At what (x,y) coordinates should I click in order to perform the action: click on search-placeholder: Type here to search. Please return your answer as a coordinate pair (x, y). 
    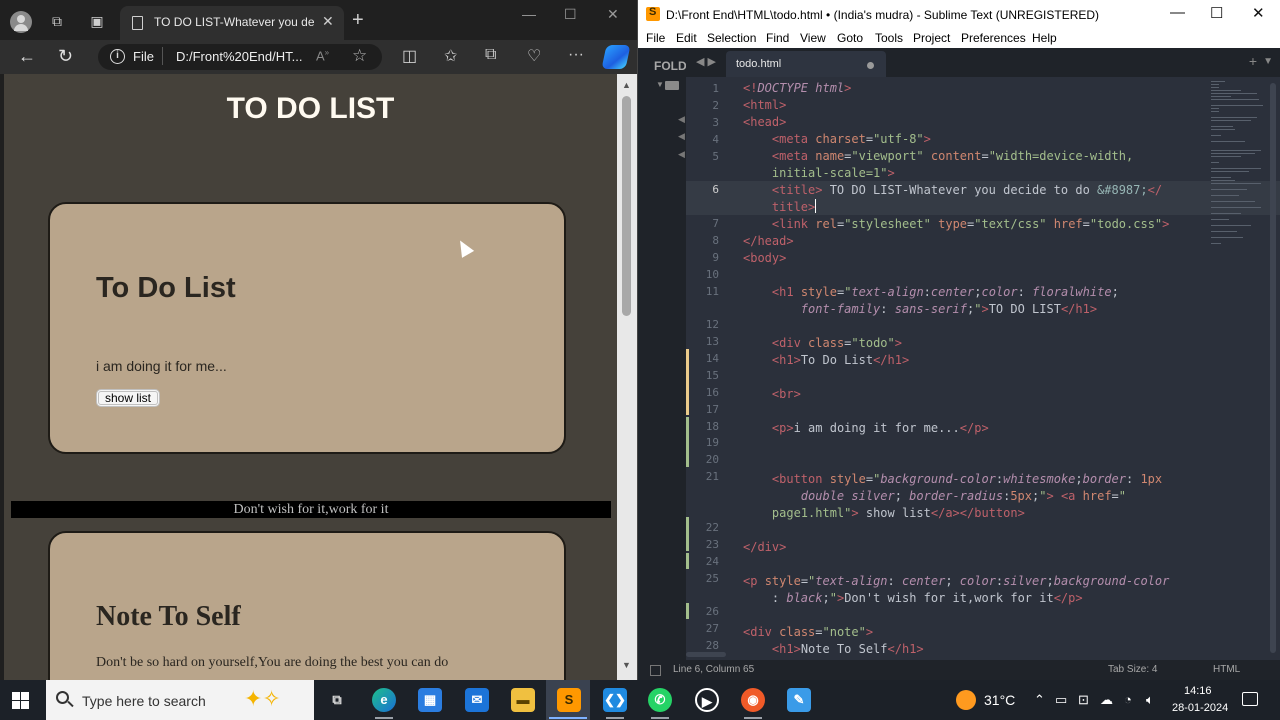
    Looking at the image, I should click on (144, 701).